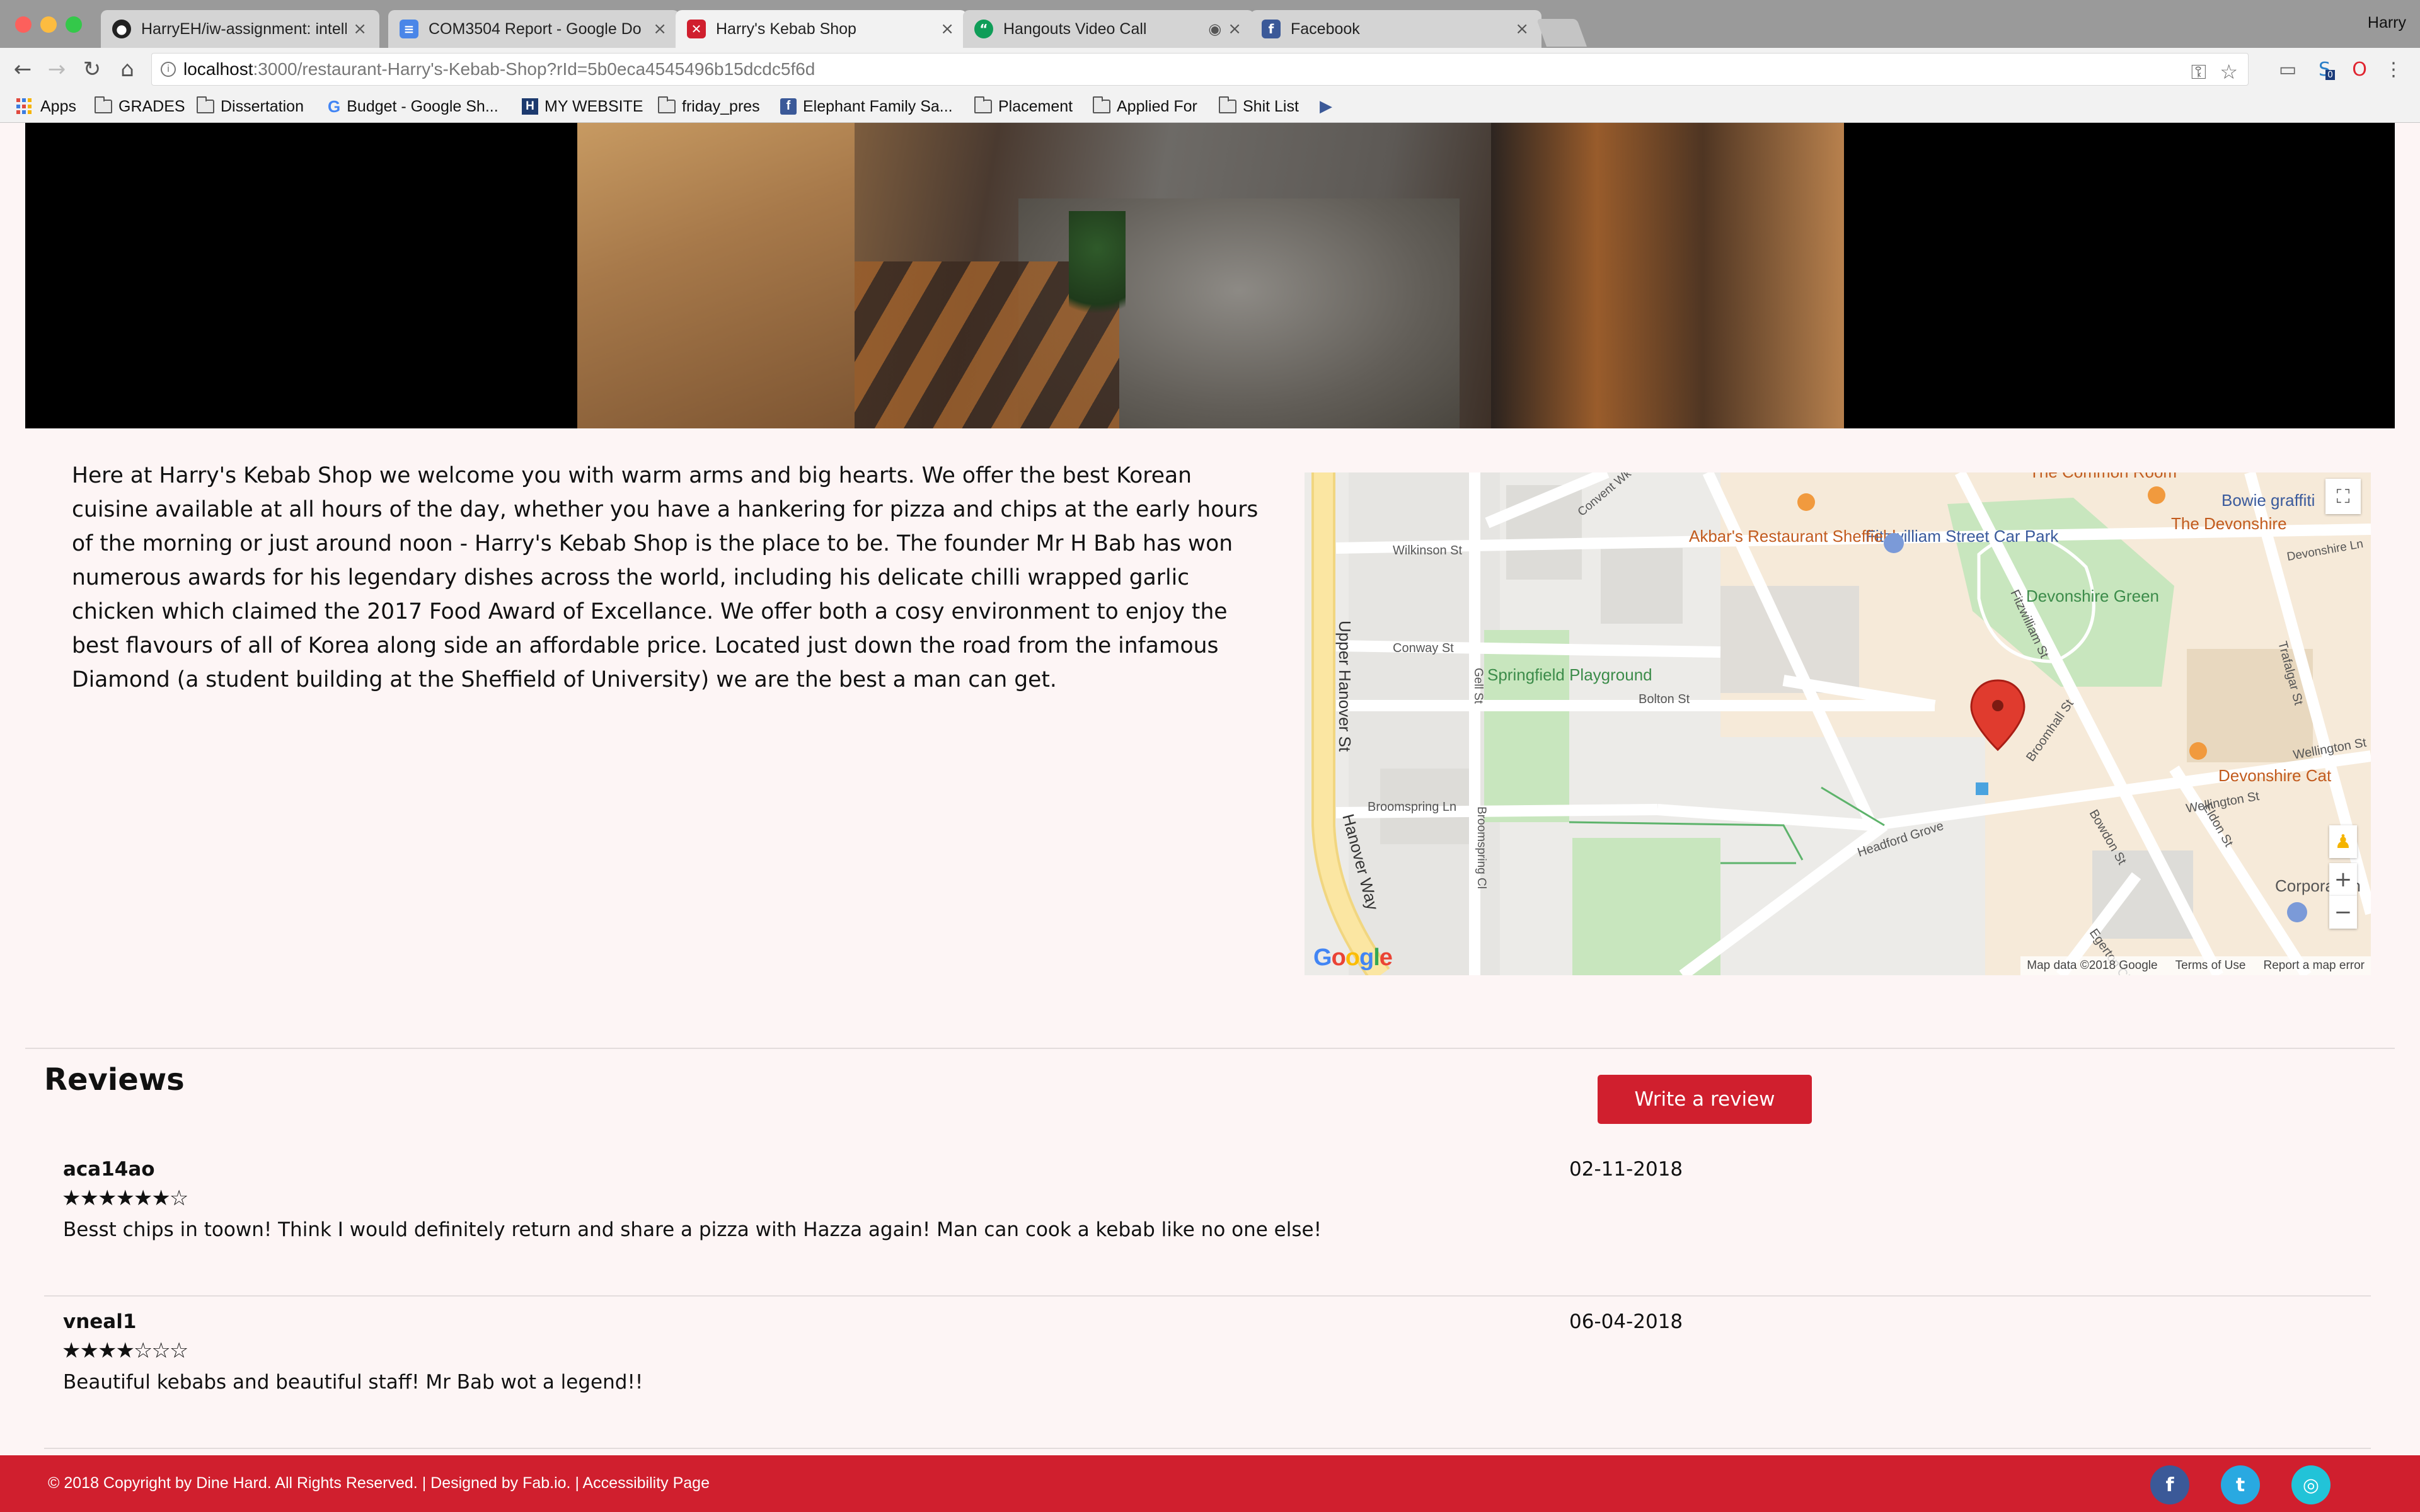  I want to click on bookmark-dissertation: Dissertation, so click(250, 106).